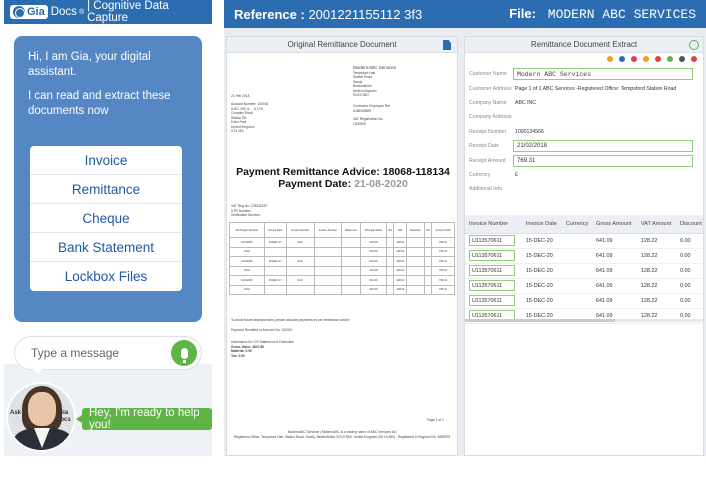 The height and width of the screenshot is (478, 706). Describe the element at coordinates (96, 353) in the screenshot. I see `message-input` at that location.